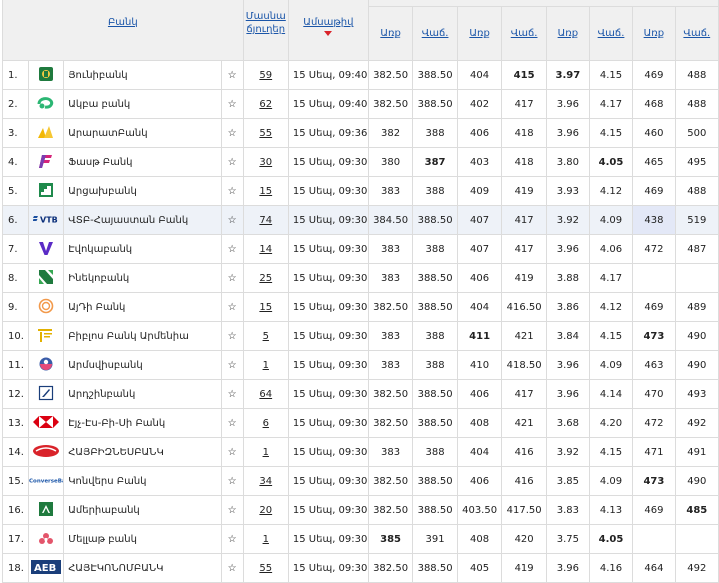  What do you see at coordinates (142, 220) in the screenshot?
I see `bank-name-link: ՎՏԲ-Հայաստան Բանկ` at bounding box center [142, 220].